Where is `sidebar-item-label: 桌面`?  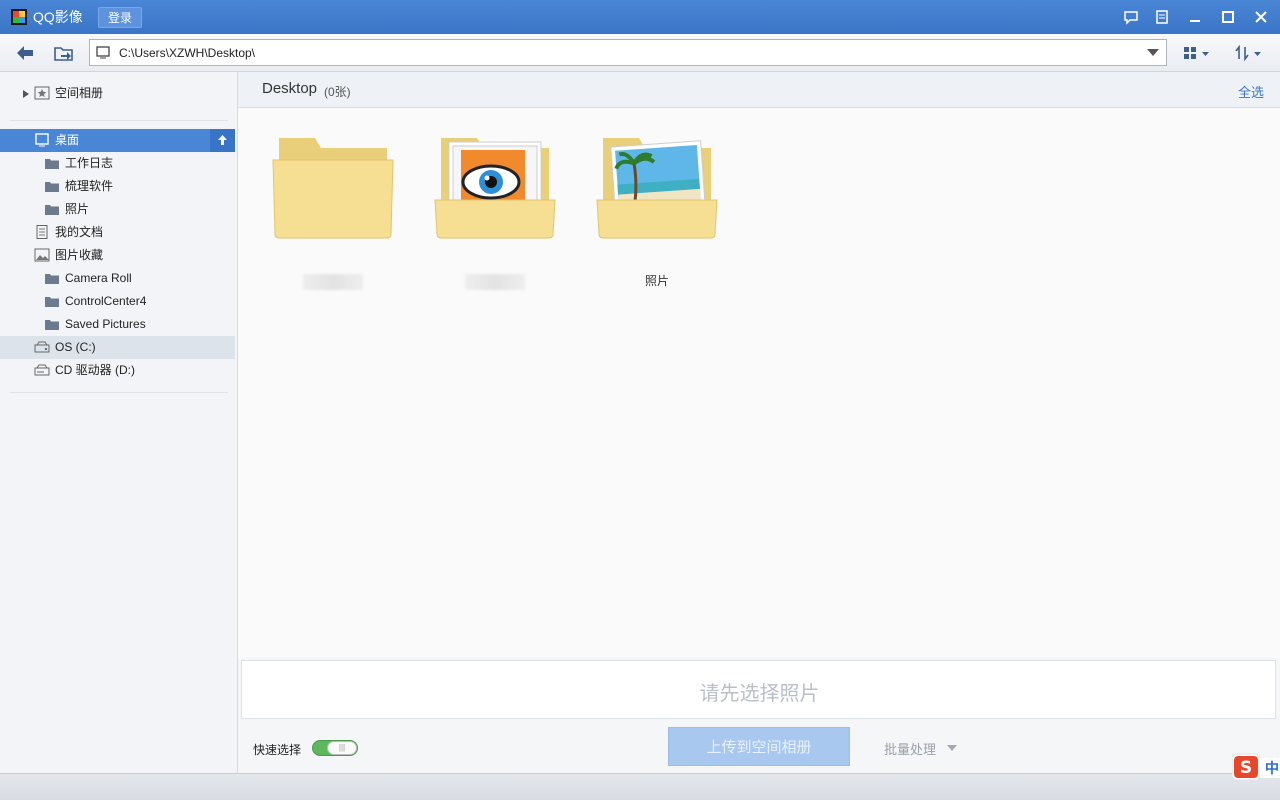 sidebar-item-label: 桌面 is located at coordinates (67, 140).